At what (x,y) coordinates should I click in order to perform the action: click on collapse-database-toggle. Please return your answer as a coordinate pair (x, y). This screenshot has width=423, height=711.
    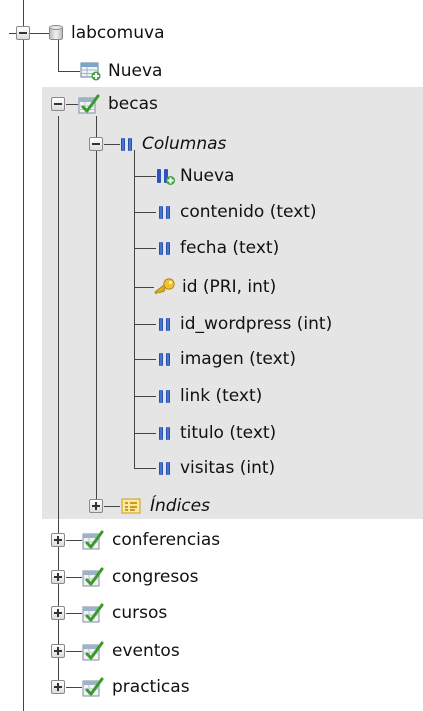
    Looking at the image, I should click on (23, 33).